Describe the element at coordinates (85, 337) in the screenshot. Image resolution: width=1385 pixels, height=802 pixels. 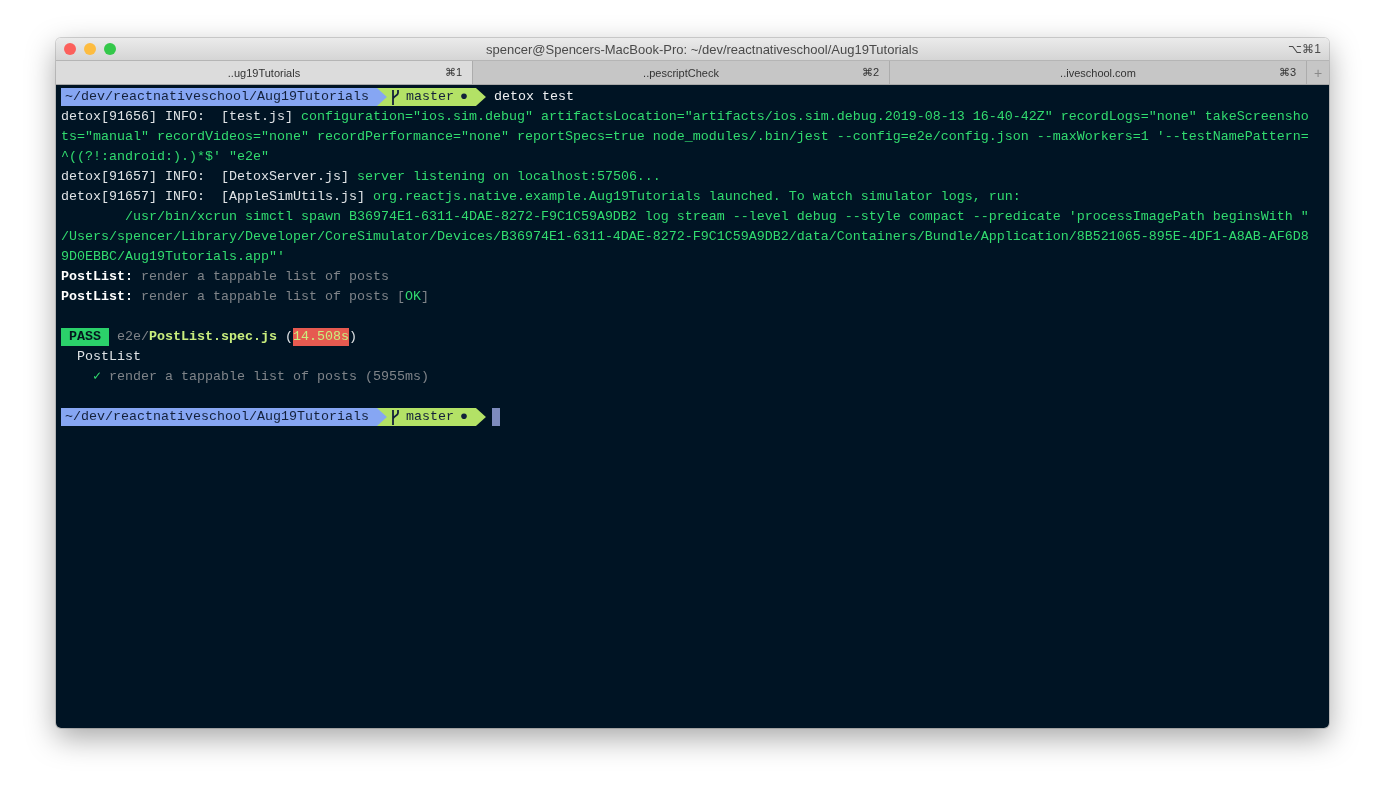
I see `pass-badge: PASS` at that location.